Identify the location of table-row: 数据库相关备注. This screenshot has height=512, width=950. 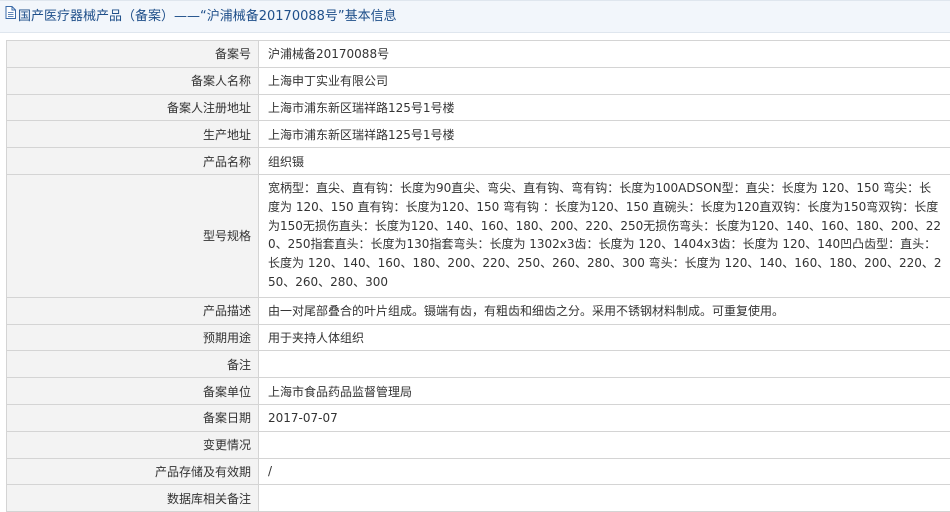
(478, 498).